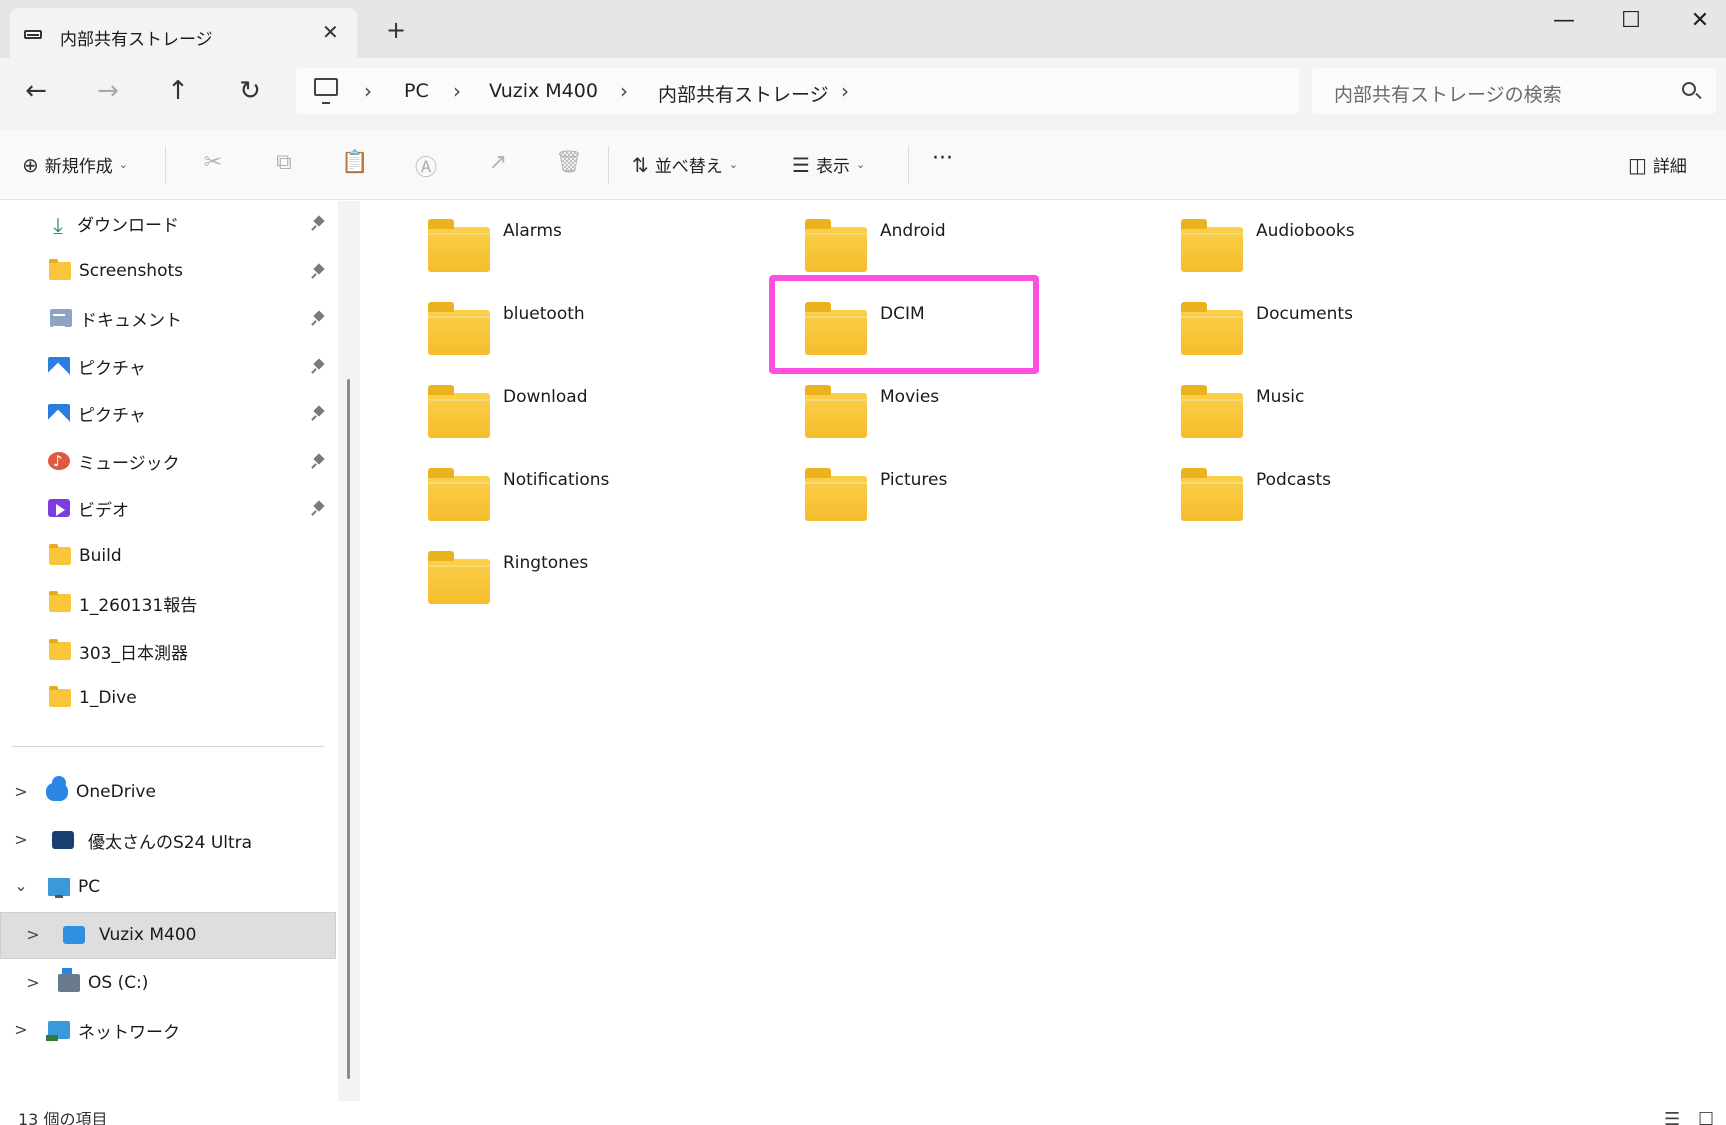 The height and width of the screenshot is (1125, 1726). I want to click on folder-music: Music, so click(1361, 410).